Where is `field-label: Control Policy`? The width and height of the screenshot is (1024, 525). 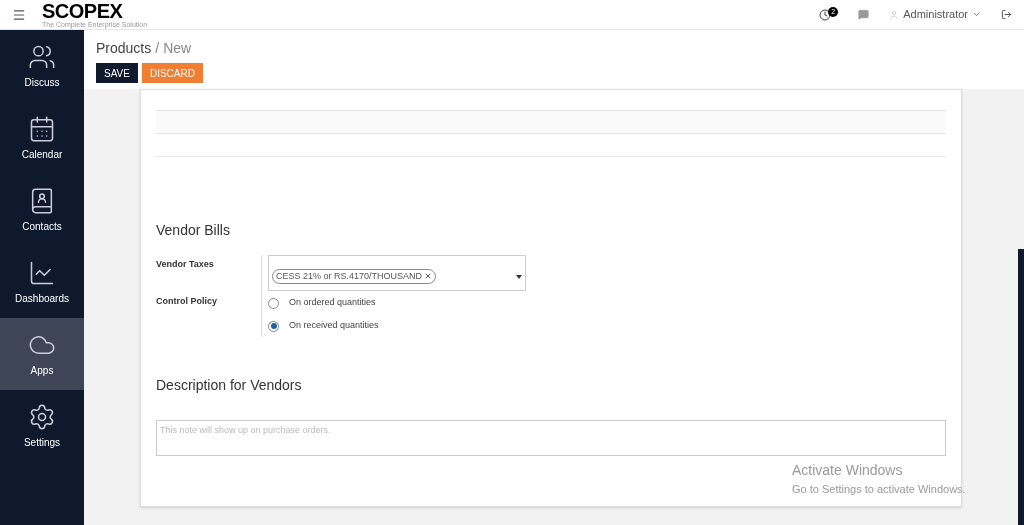 field-label: Control Policy is located at coordinates (187, 301).